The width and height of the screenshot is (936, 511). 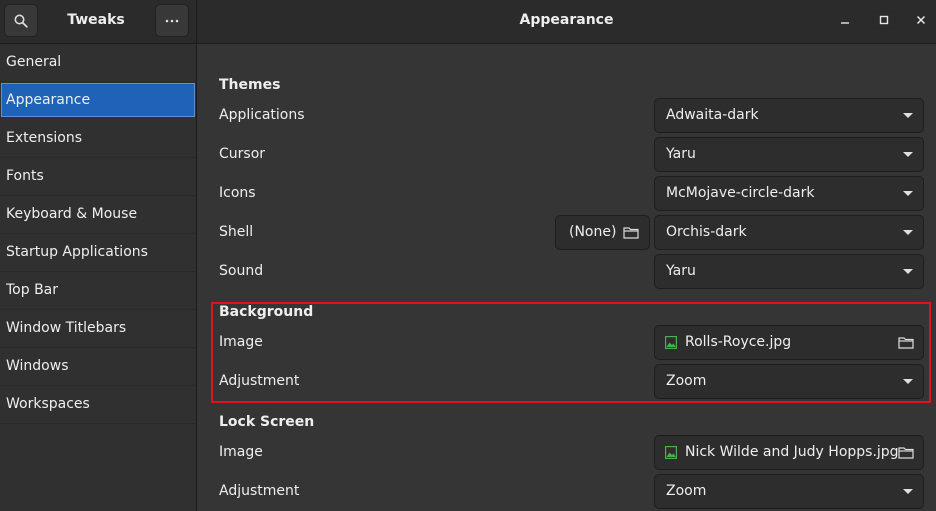 What do you see at coordinates (789, 491) in the screenshot?
I see `lock-screen-adjustment-dropdown: Zoom` at bounding box center [789, 491].